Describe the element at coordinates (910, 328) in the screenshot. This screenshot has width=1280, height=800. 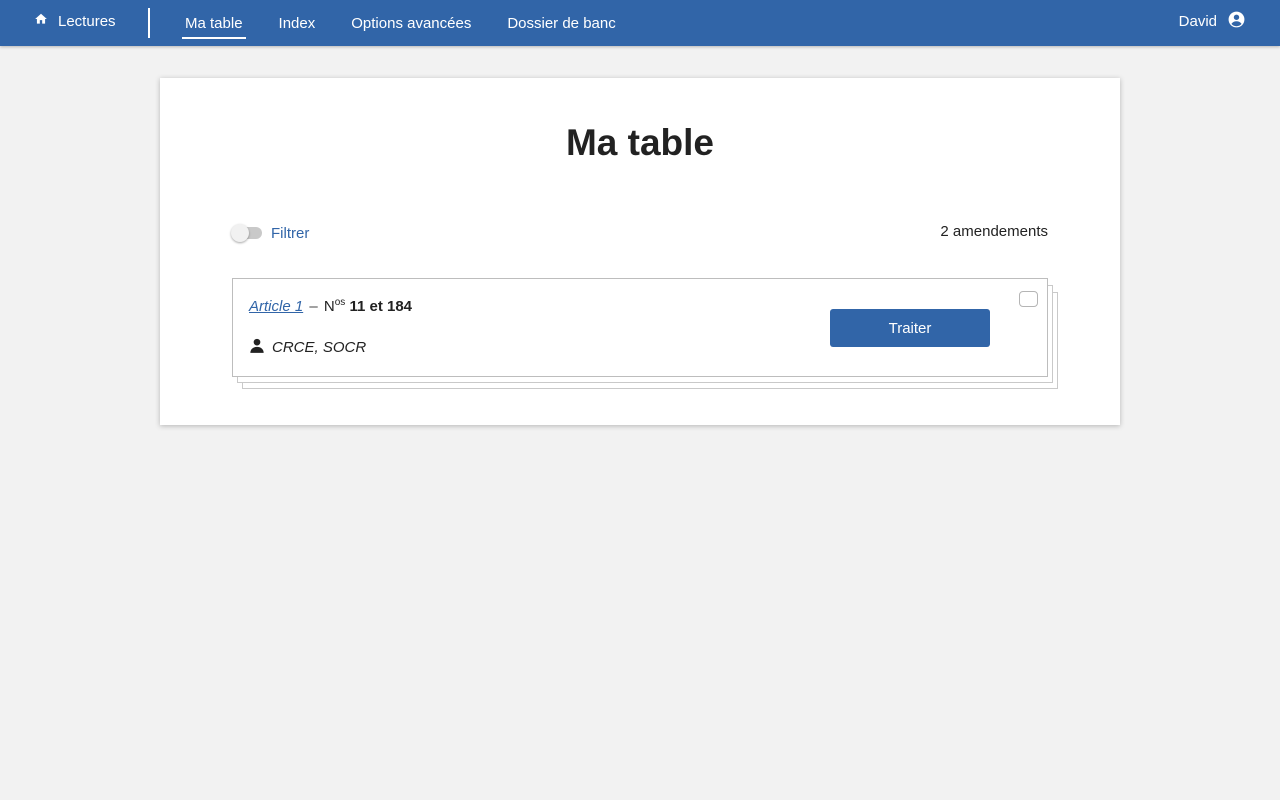
I see `traiter-button: Traiter` at that location.